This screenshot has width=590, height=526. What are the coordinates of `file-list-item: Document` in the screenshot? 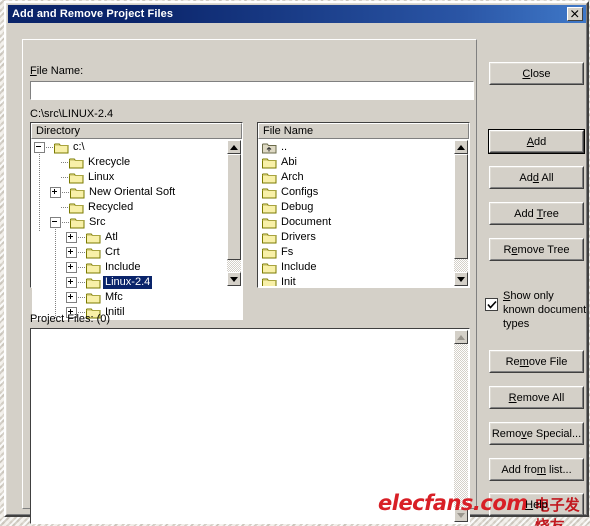 It's located at (356, 222).